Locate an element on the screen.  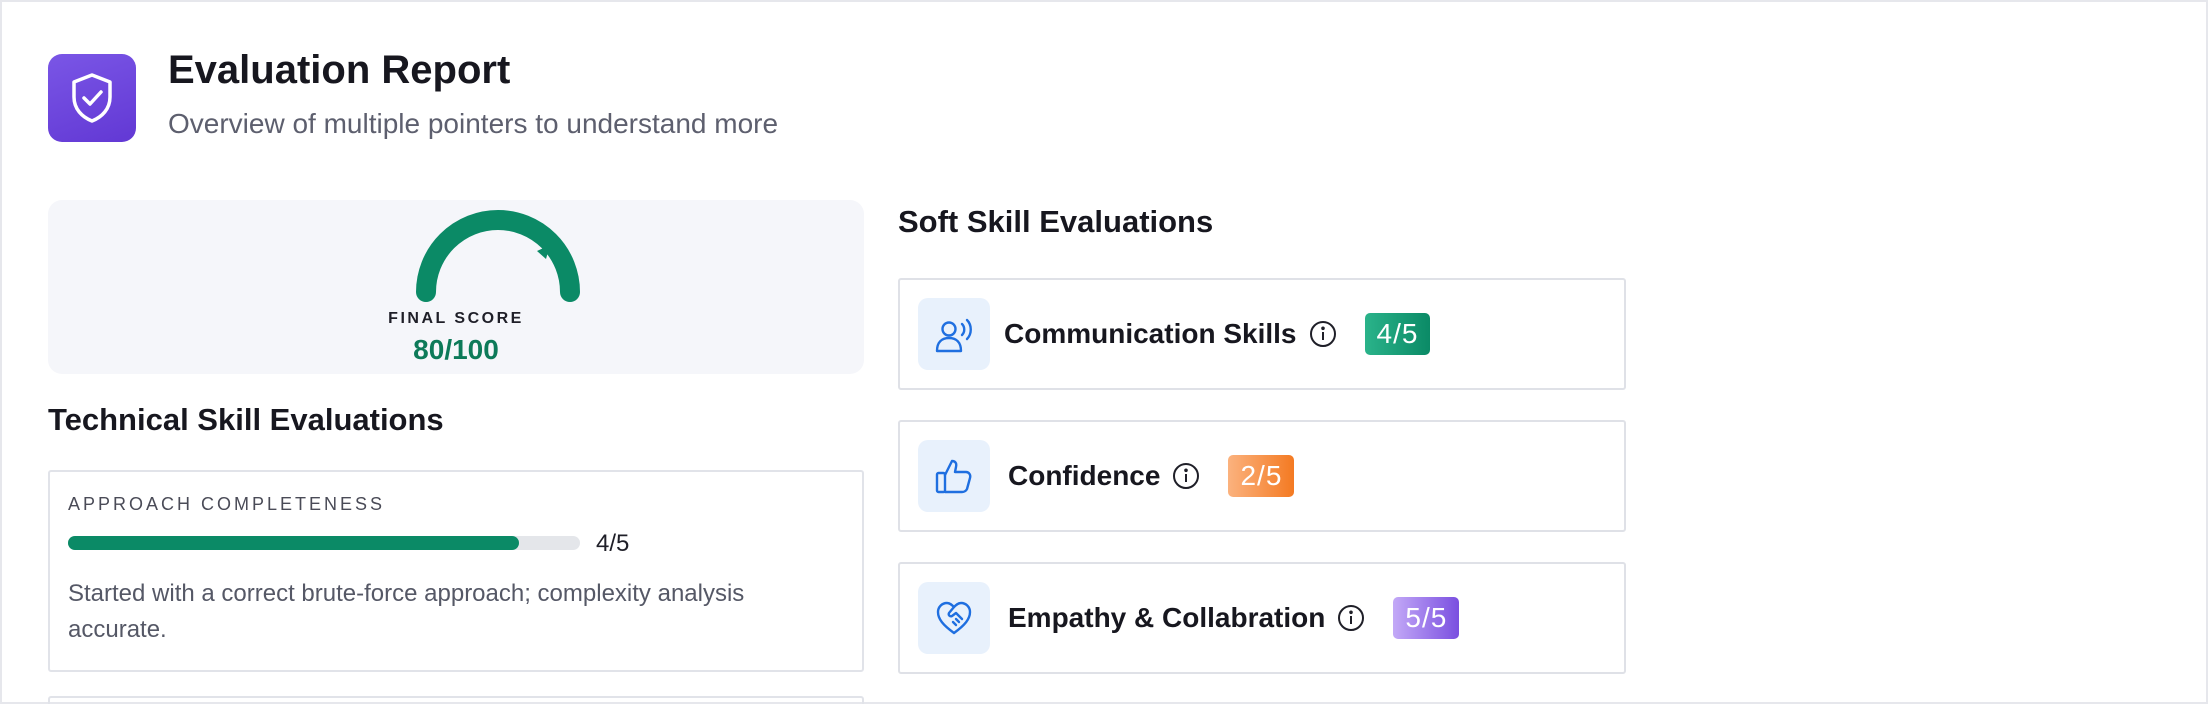
technical-skill-name: APPROACH COMPLETENESS is located at coordinates (227, 504).